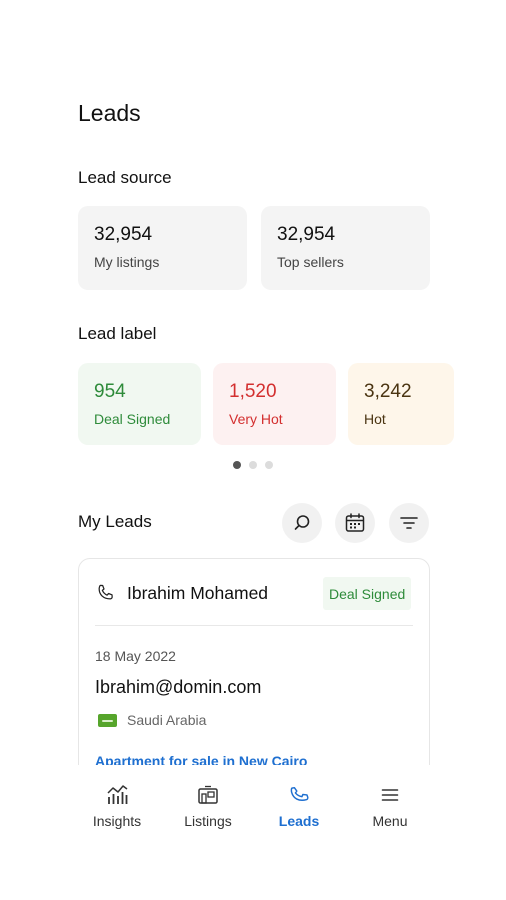 This screenshot has height=900, width=506. I want to click on lead-label-card-very-hot: 1,520 Very Hot, so click(274, 404).